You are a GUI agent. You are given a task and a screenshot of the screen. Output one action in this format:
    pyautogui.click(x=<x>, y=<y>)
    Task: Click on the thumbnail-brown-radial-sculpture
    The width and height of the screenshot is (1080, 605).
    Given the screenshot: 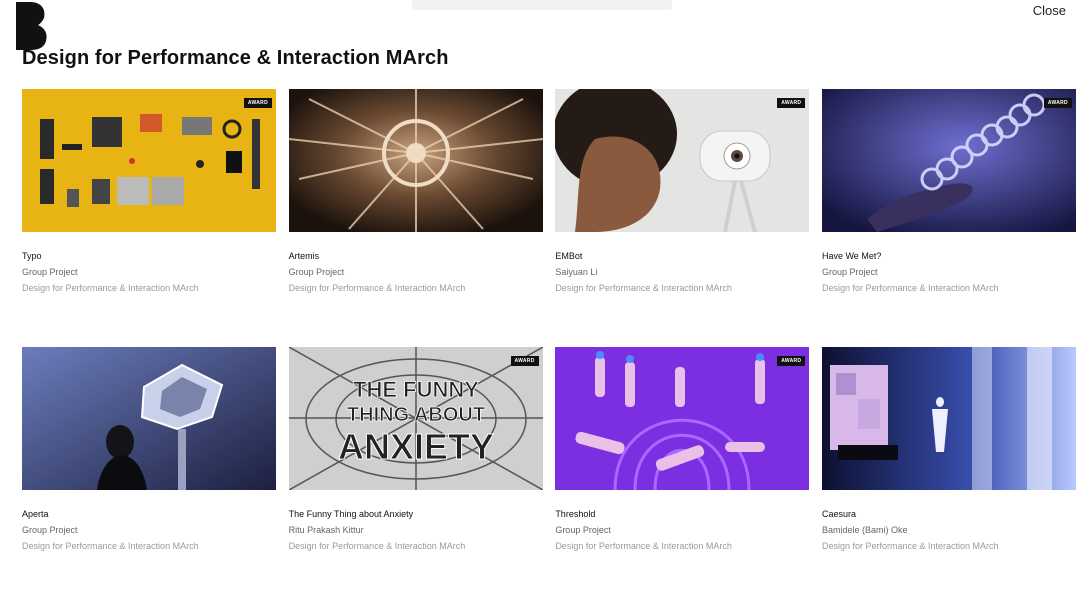 What is the action you would take?
    pyautogui.click(x=415, y=160)
    